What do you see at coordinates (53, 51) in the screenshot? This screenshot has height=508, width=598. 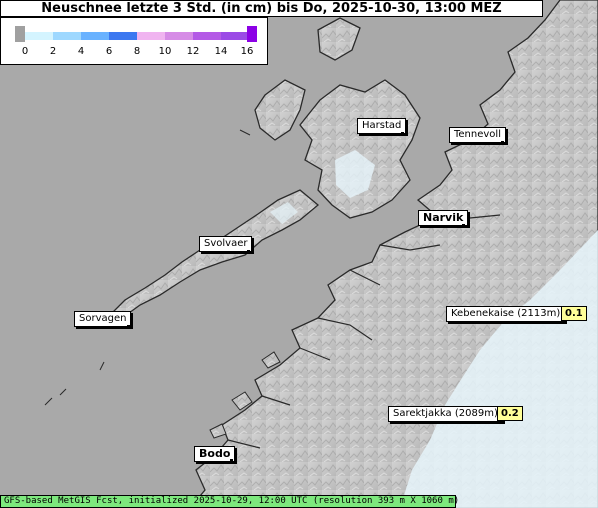 I see `legend-tick-label: 2` at bounding box center [53, 51].